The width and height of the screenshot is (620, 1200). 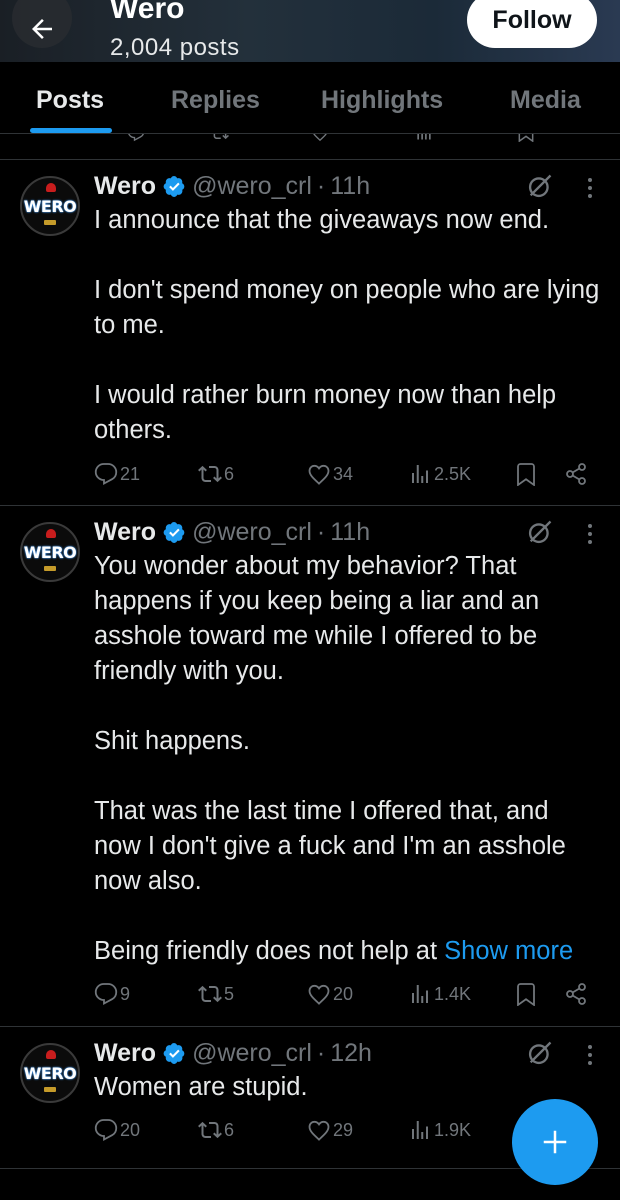 I want to click on like-count: 34, so click(x=343, y=473).